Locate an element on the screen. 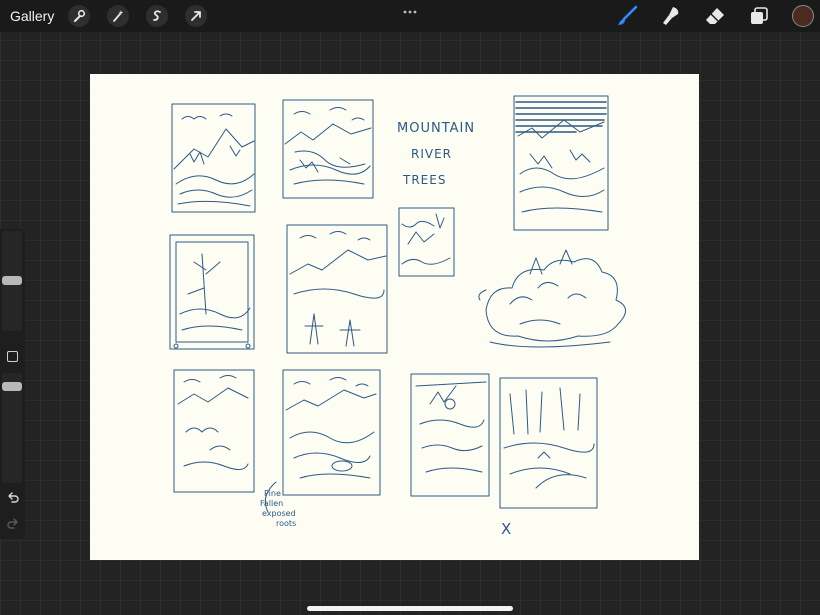 The image size is (820, 615). selection-button is located at coordinates (157, 16).